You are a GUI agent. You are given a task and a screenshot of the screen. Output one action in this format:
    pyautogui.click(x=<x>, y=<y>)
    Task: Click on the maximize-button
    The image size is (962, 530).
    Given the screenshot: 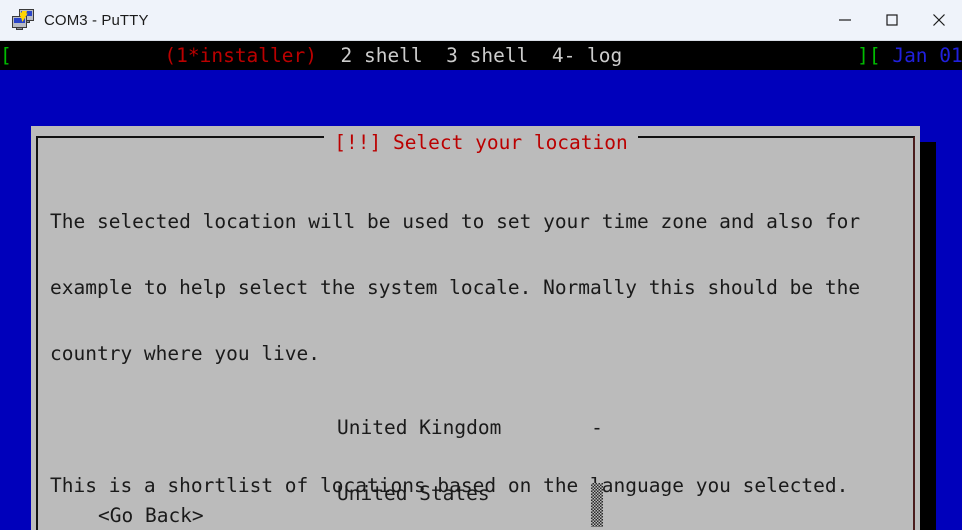 What is the action you would take?
    pyautogui.click(x=891, y=20)
    